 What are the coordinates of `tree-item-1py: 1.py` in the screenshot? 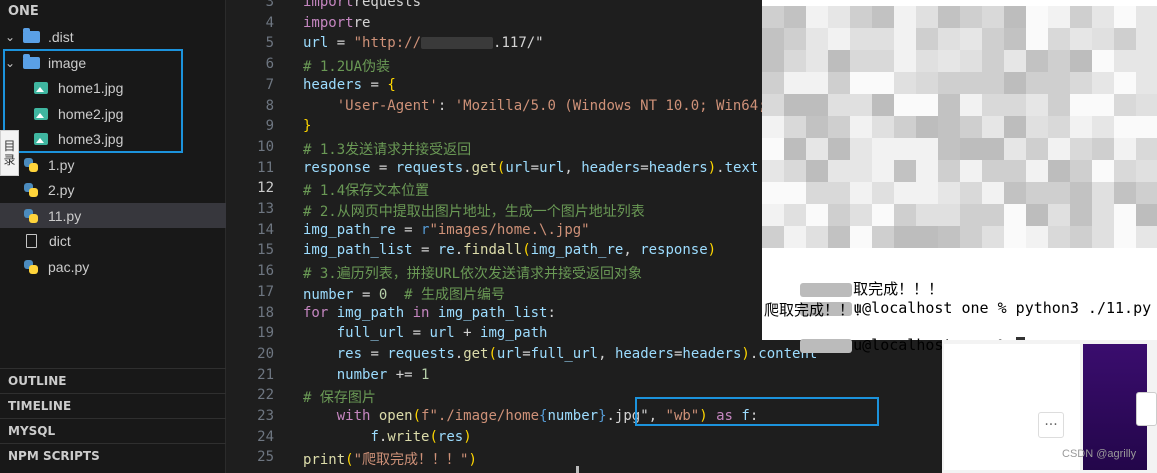 It's located at (113, 164).